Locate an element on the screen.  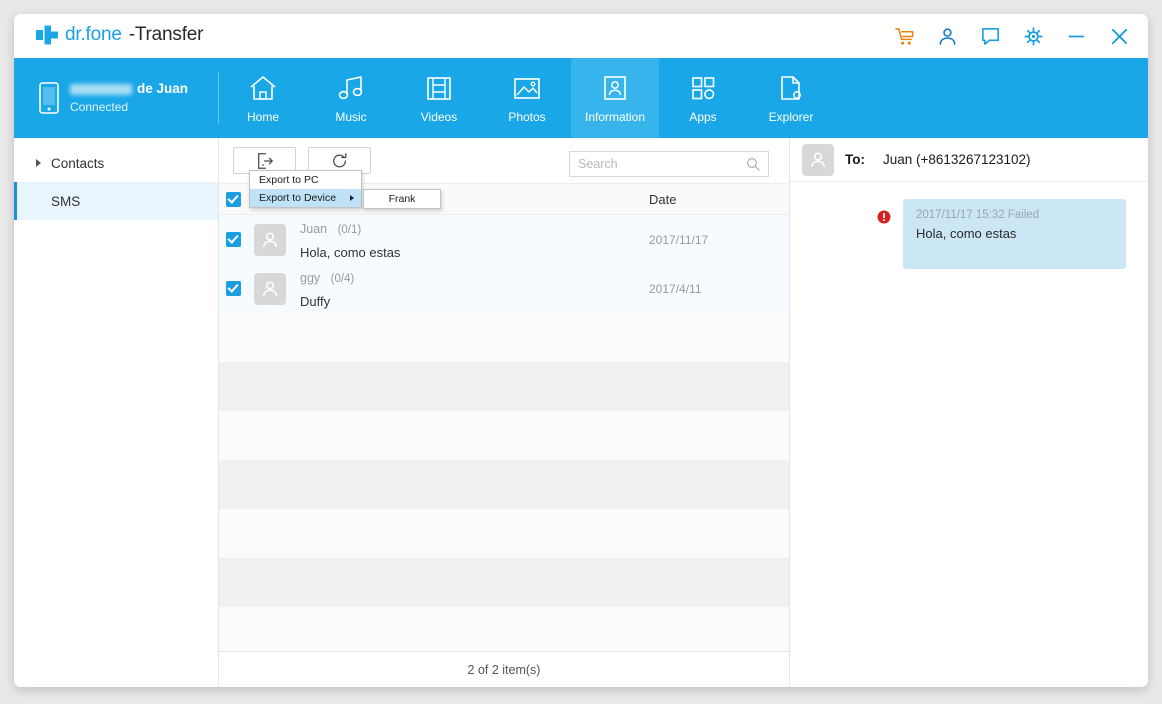
photos-icon is located at coordinates (527, 88).